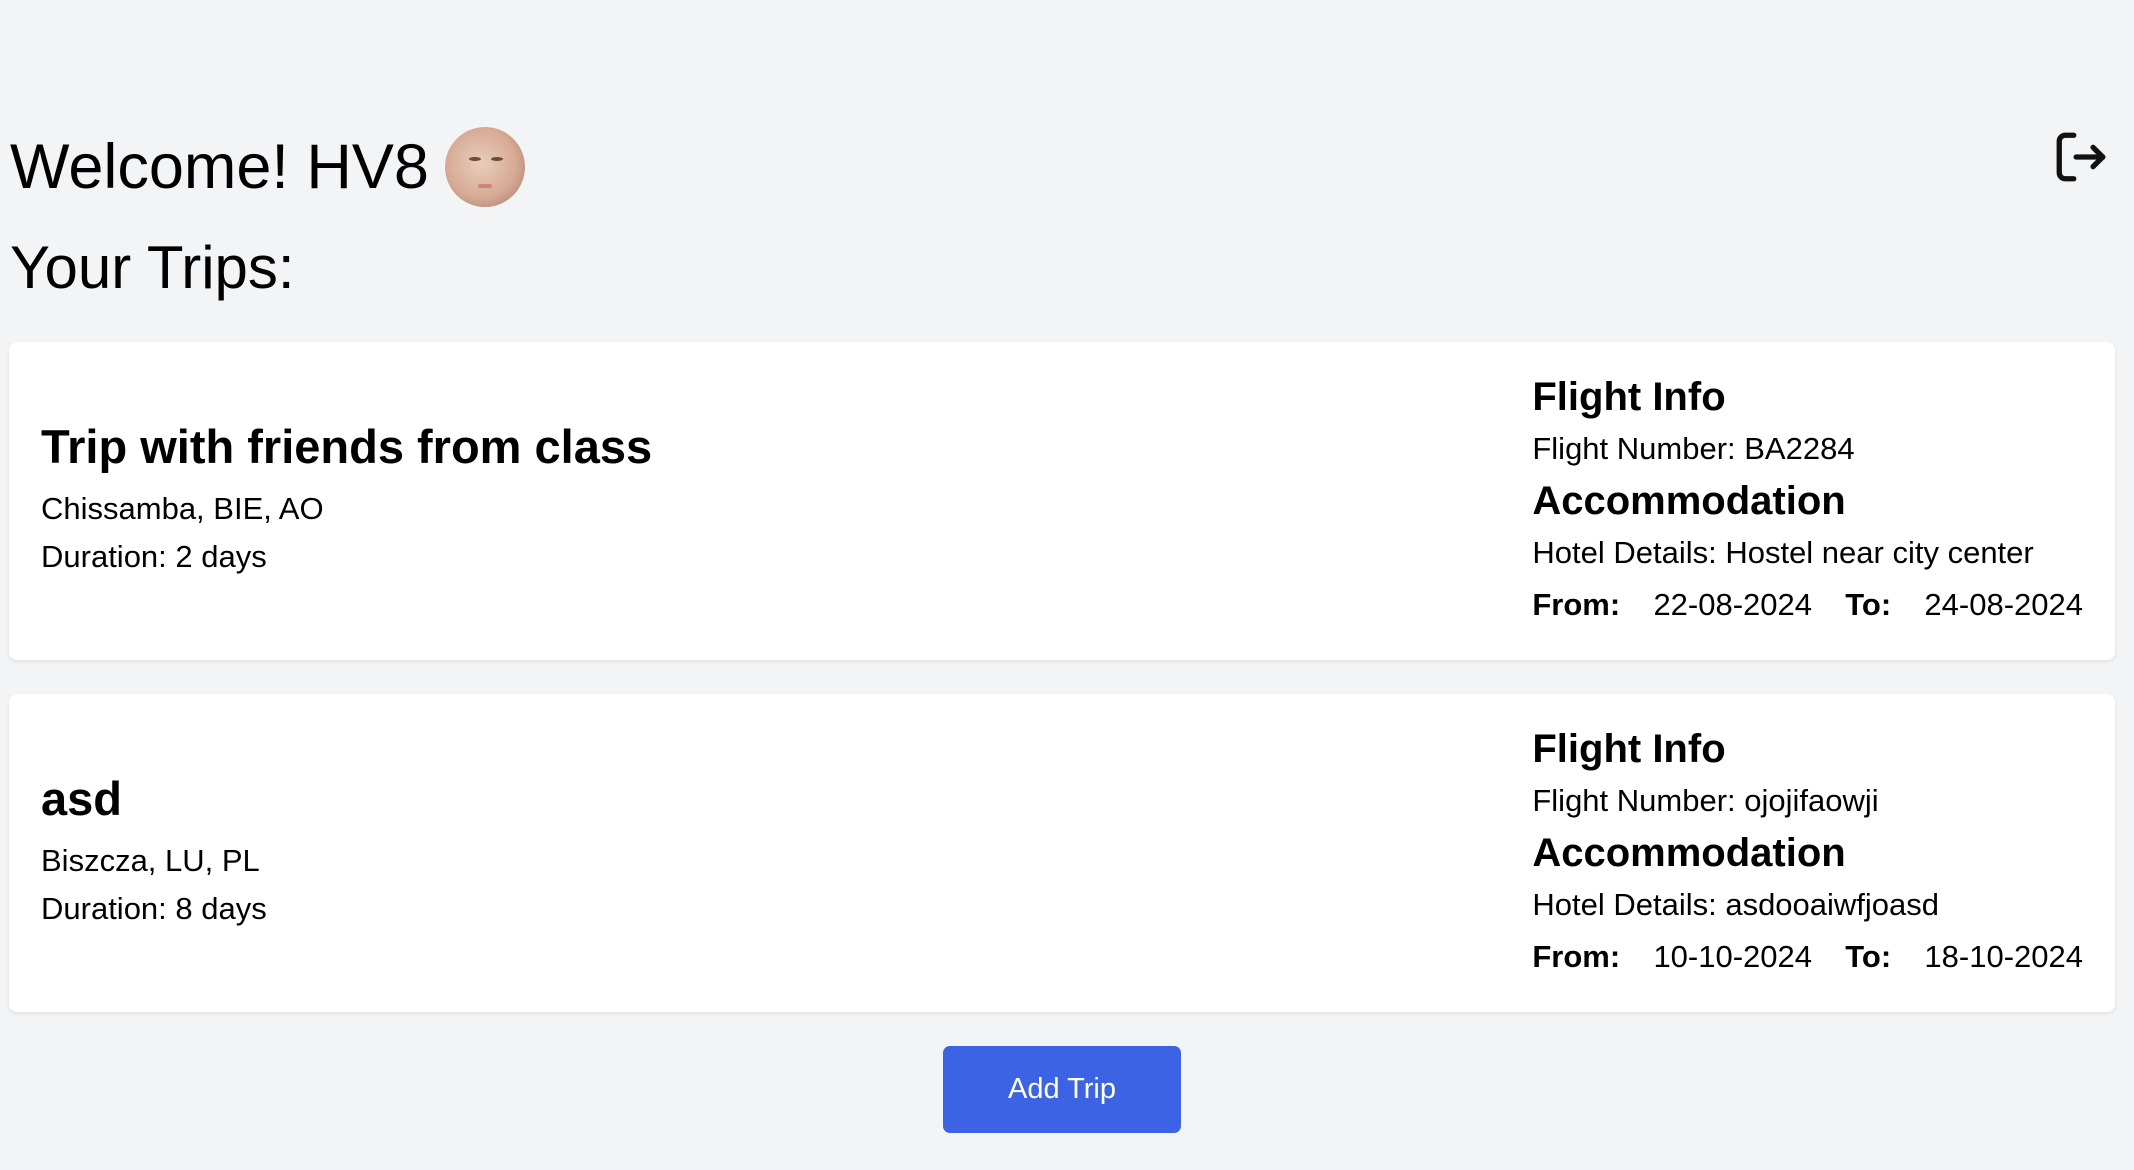 This screenshot has height=1170, width=2134. Describe the element at coordinates (2003, 604) in the screenshot. I see `to-date: 24-08-2024` at that location.